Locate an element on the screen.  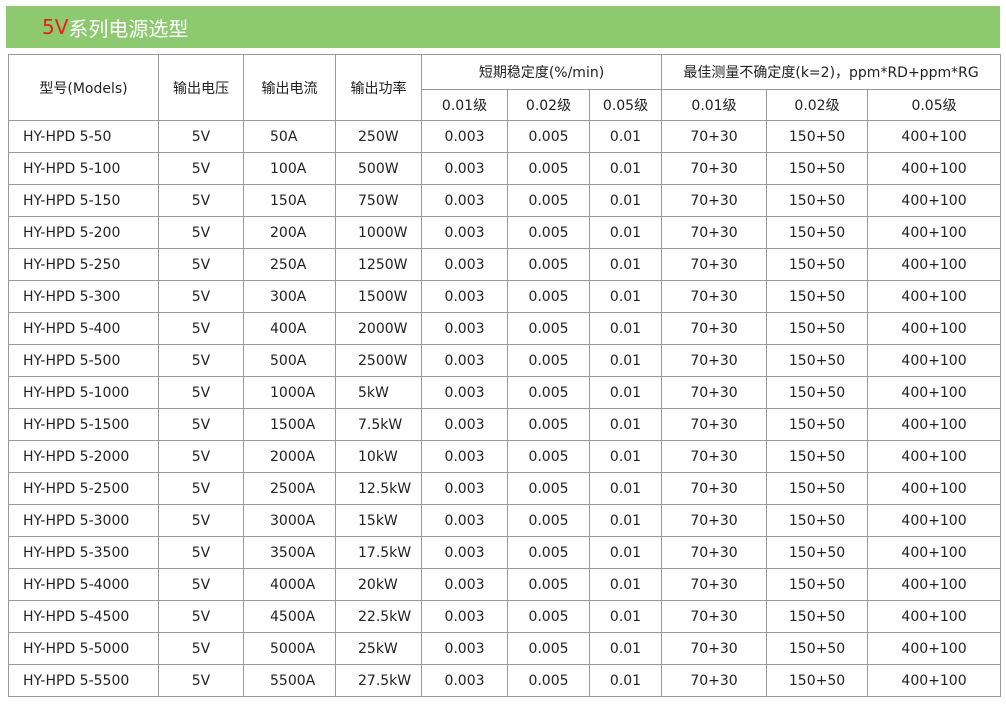
header-current: 输出电流 is located at coordinates (289, 87).